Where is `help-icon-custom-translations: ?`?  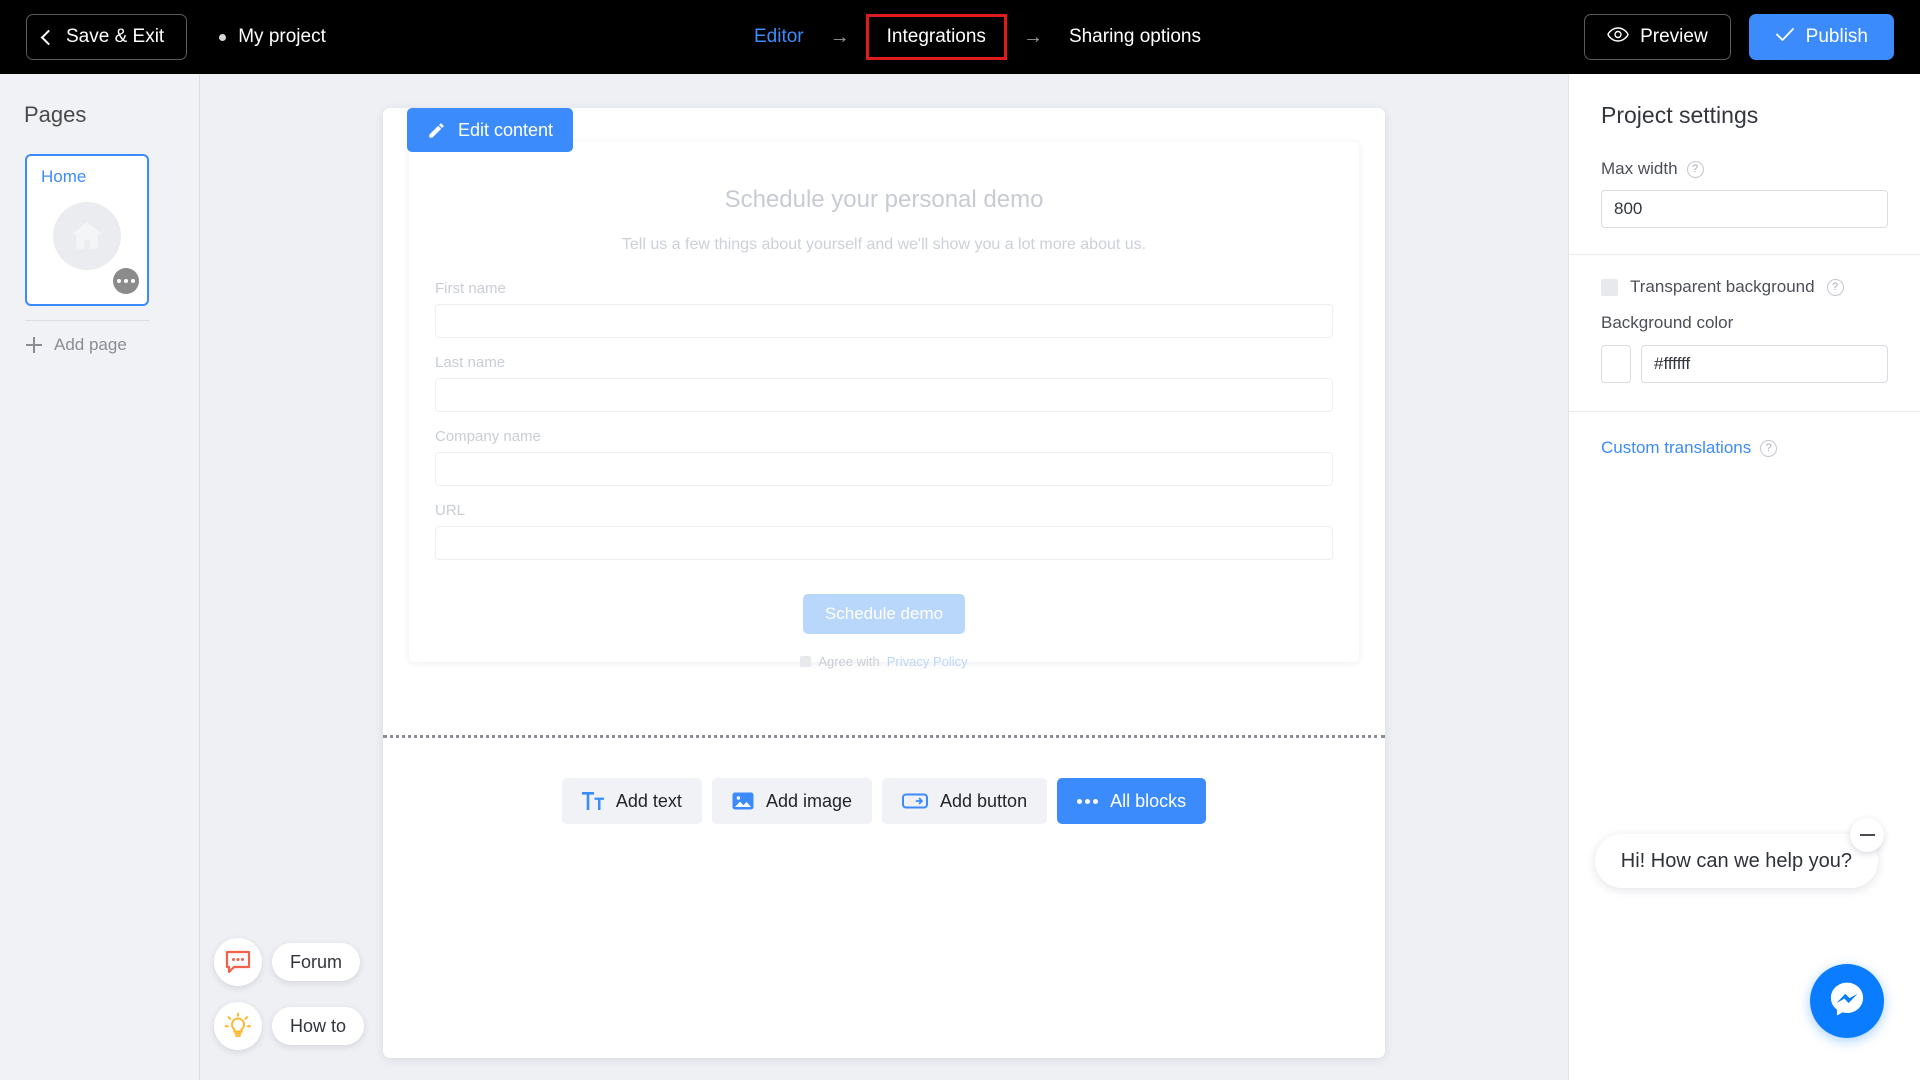
help-icon-custom-translations: ? is located at coordinates (1769, 448).